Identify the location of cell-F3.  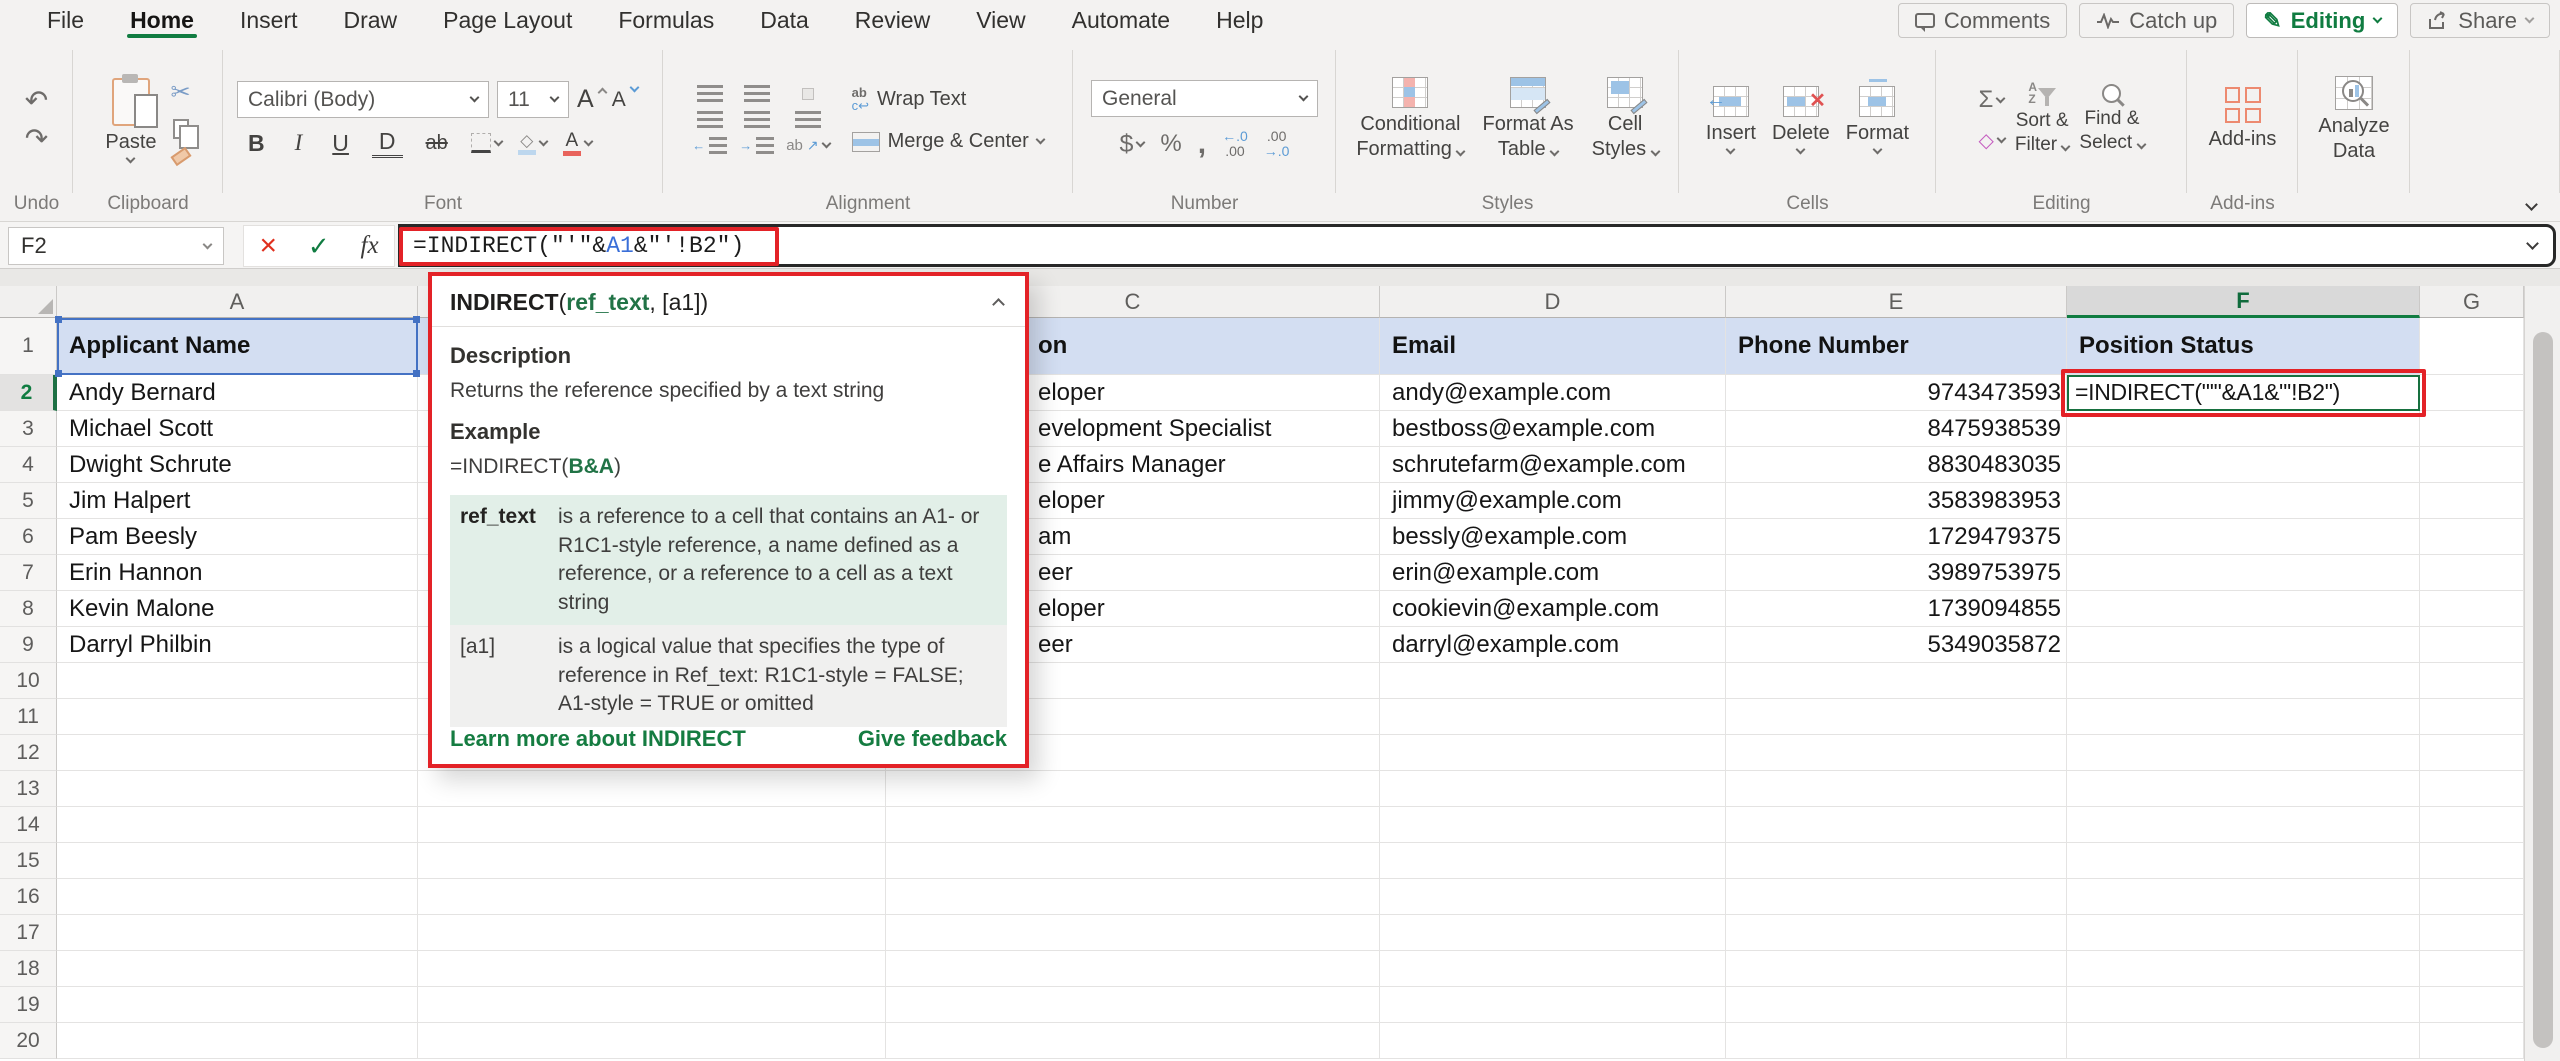
(2243, 429).